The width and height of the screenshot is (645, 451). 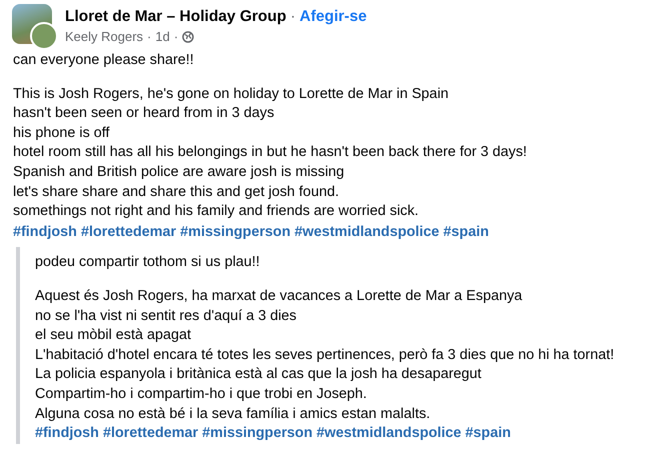 What do you see at coordinates (104, 60) in the screenshot?
I see `post-text: can everyone please share!!` at bounding box center [104, 60].